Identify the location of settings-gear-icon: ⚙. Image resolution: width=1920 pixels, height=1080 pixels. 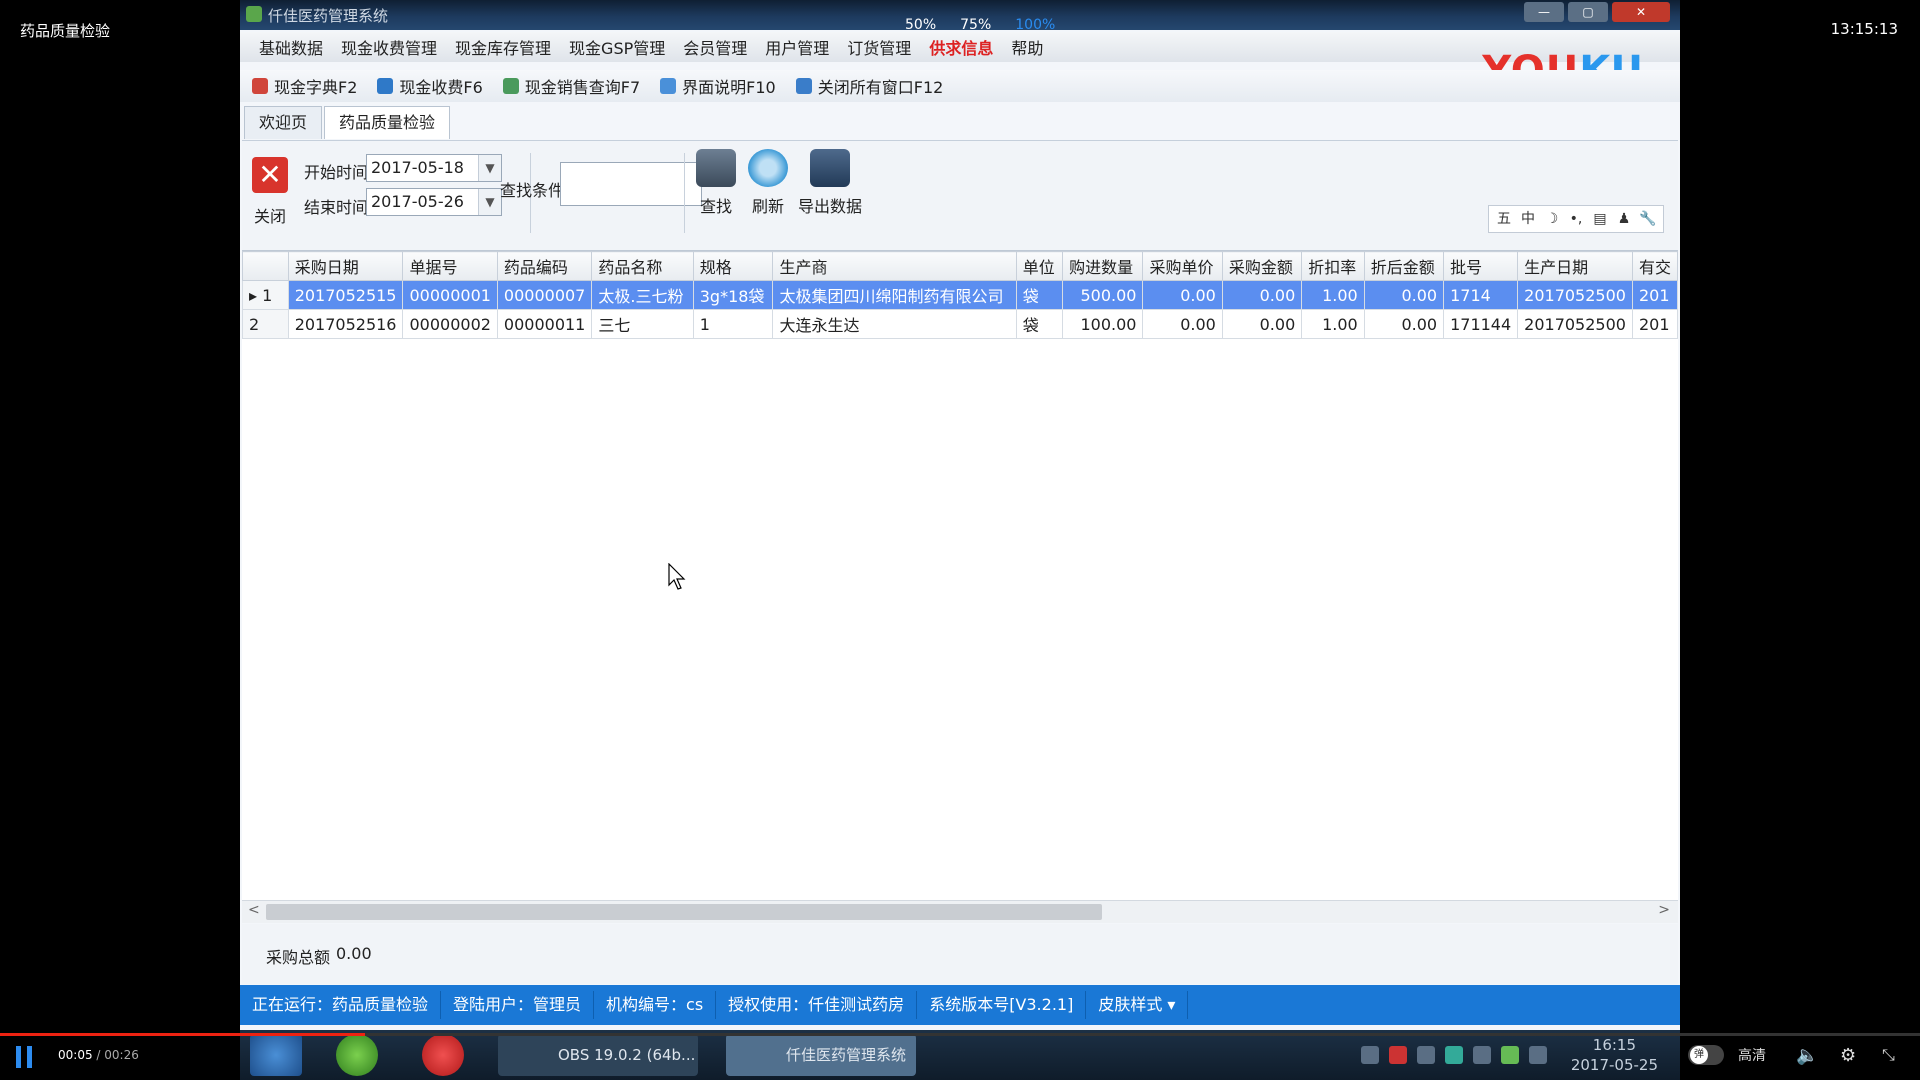
(1848, 1055).